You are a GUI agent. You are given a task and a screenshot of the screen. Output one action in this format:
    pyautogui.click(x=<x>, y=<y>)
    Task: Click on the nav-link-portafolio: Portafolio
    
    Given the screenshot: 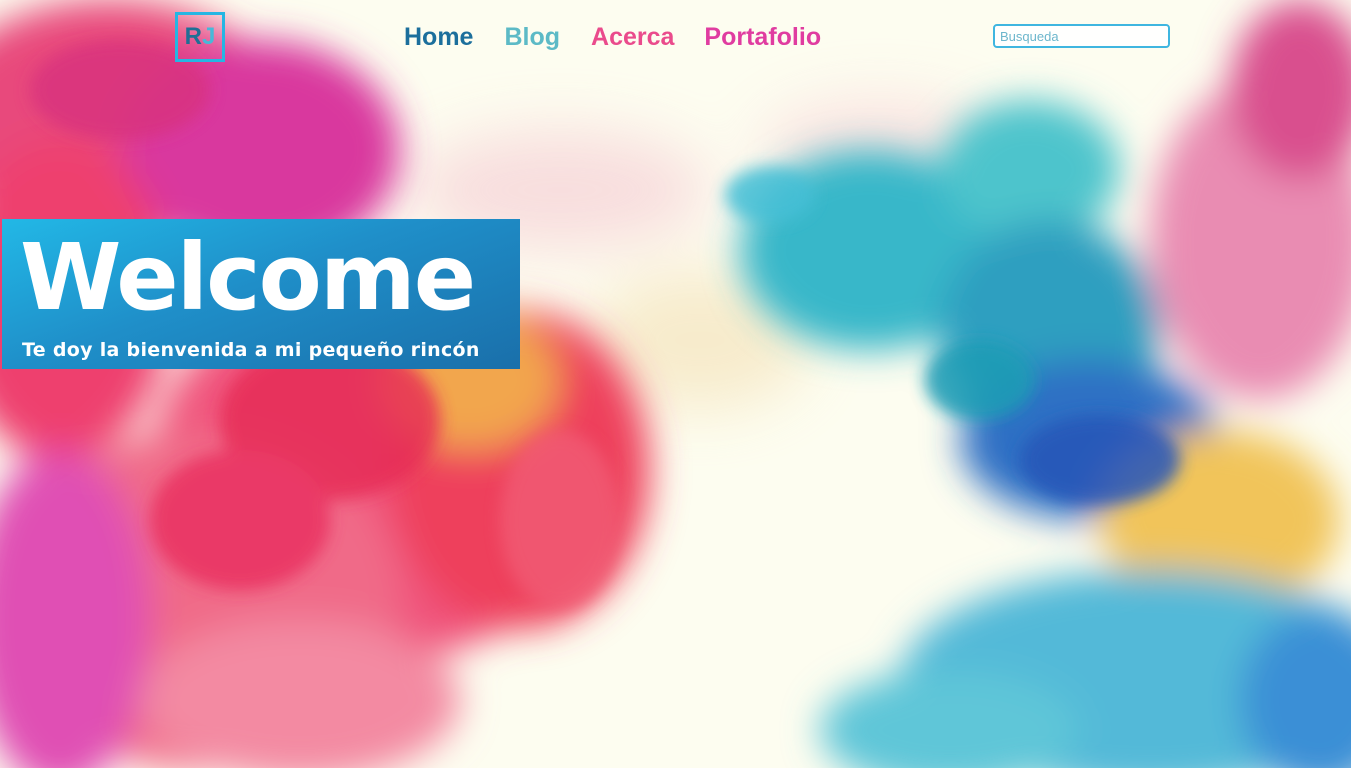 What is the action you would take?
    pyautogui.click(x=762, y=37)
    